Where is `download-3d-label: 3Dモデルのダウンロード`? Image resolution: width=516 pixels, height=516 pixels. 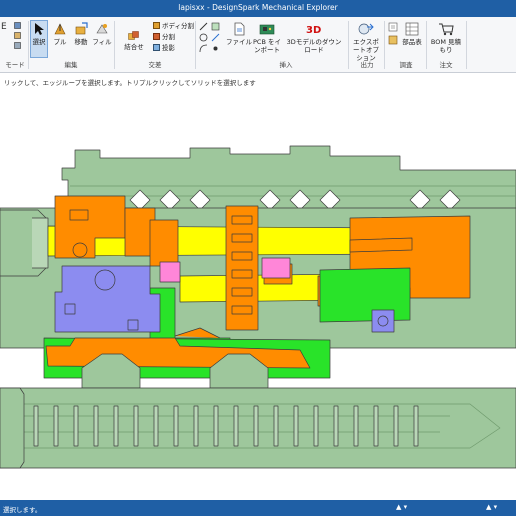 download-3d-label: 3Dモデルのダウンロード is located at coordinates (314, 46).